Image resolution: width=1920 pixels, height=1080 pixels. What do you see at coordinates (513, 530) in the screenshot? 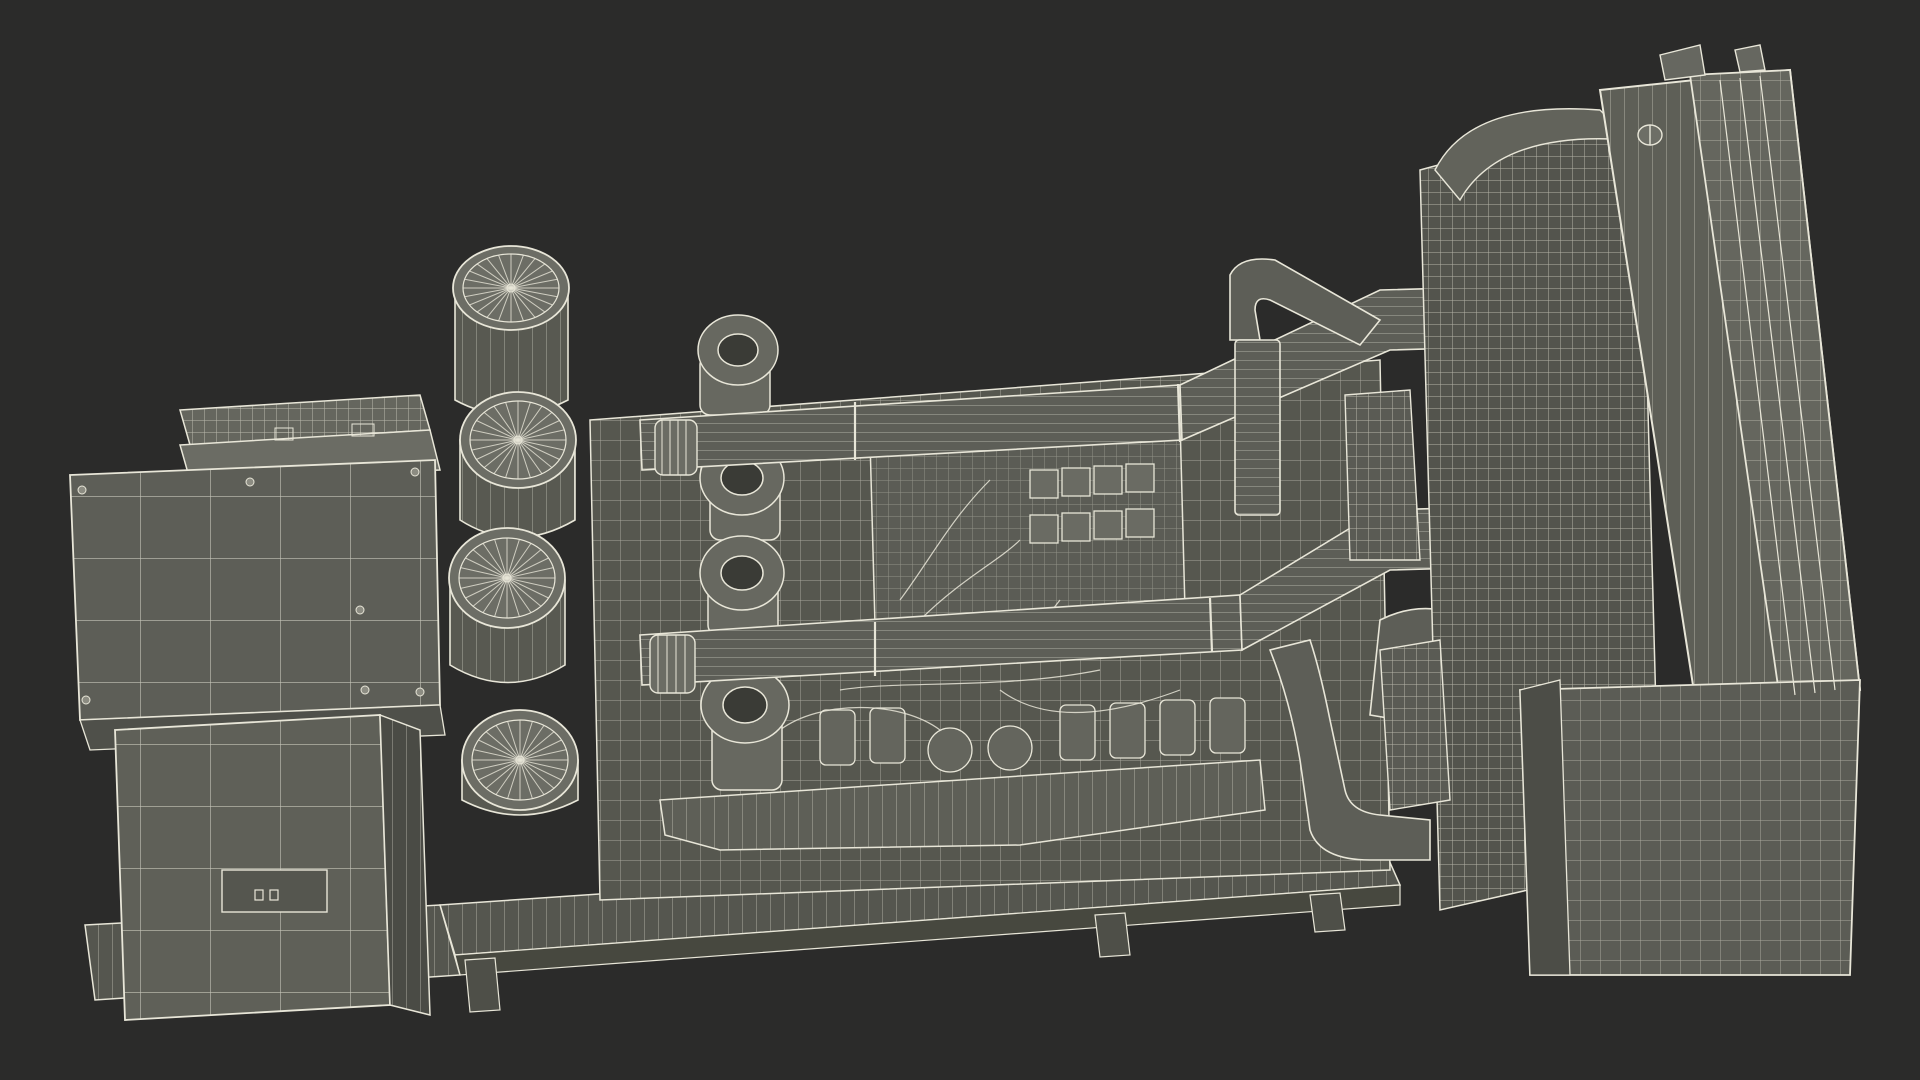
I see `air-filters` at bounding box center [513, 530].